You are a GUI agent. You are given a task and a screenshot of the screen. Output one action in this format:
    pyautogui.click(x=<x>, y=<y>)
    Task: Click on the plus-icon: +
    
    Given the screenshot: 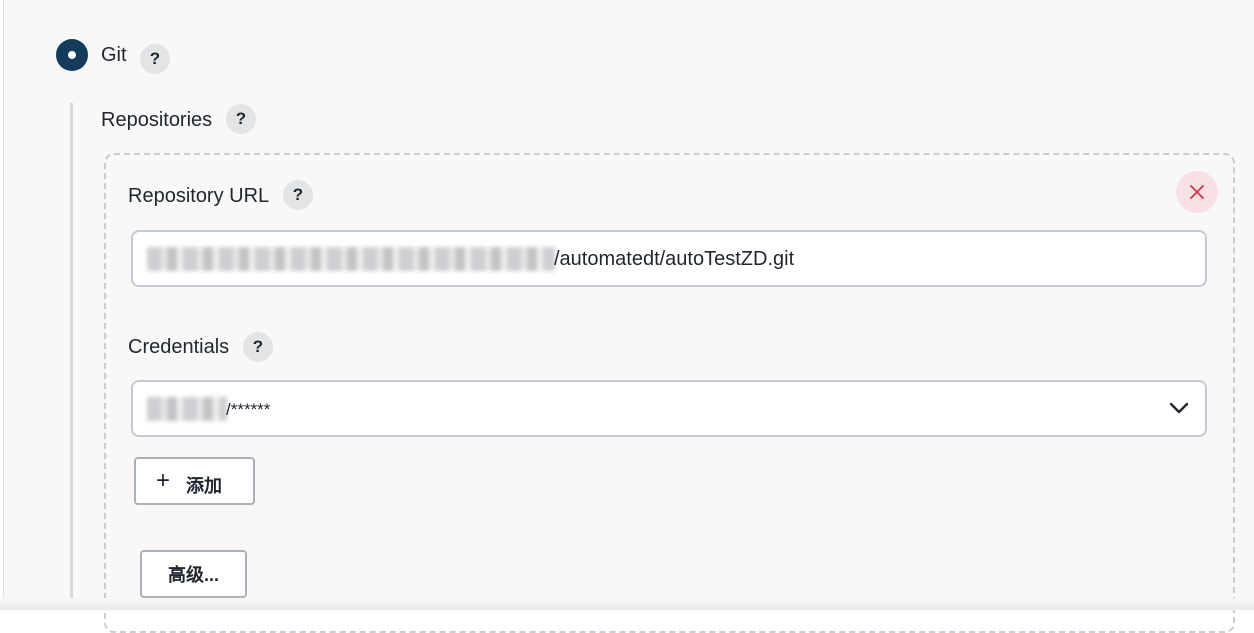 What is the action you would take?
    pyautogui.click(x=163, y=480)
    